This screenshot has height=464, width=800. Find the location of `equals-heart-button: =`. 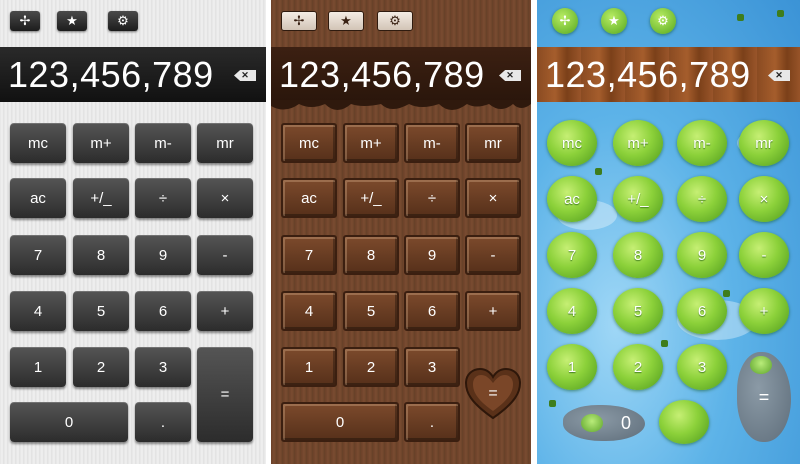

equals-heart-button: = is located at coordinates (493, 395).